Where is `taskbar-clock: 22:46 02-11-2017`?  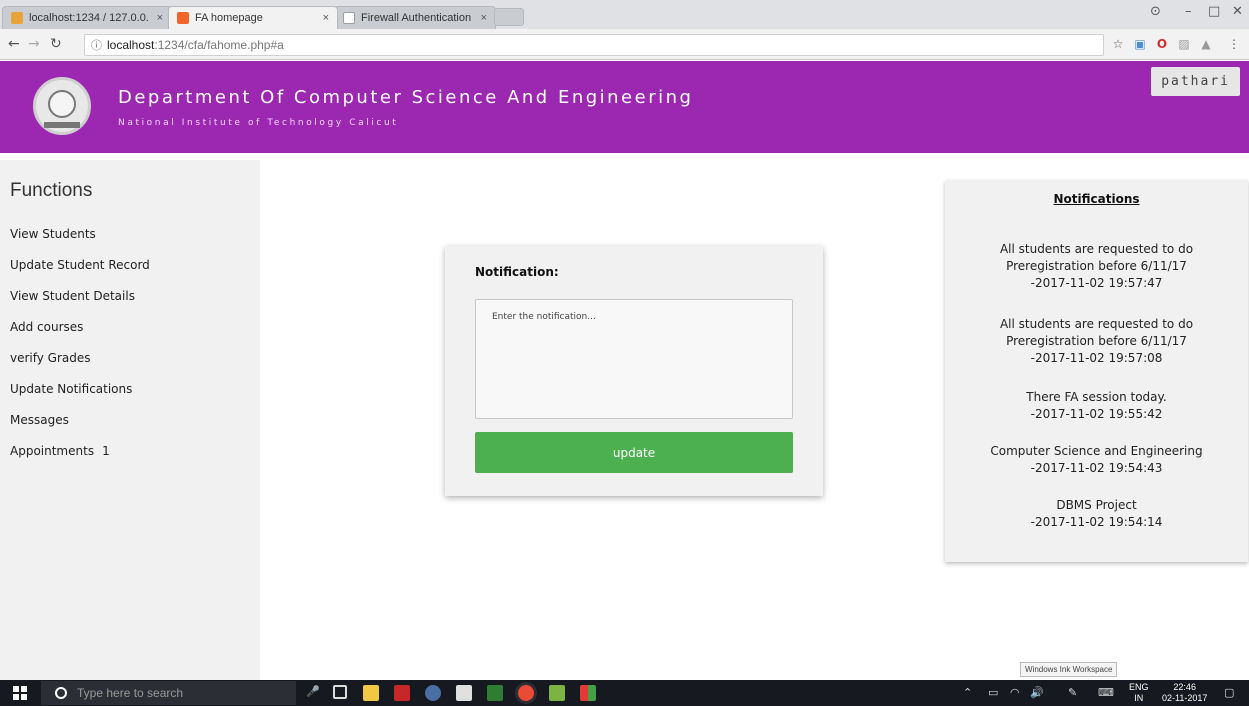
taskbar-clock: 22:46 02-11-2017 is located at coordinates (1184, 693).